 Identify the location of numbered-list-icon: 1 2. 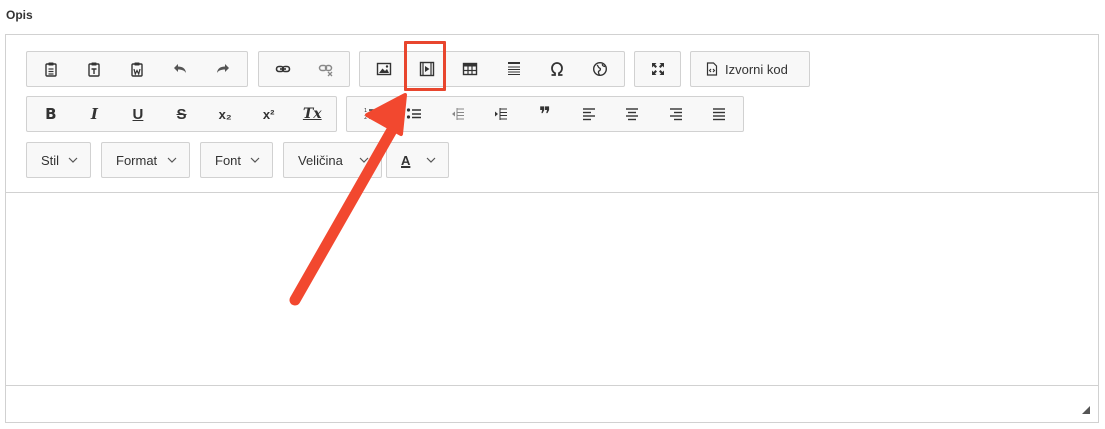
(371, 114).